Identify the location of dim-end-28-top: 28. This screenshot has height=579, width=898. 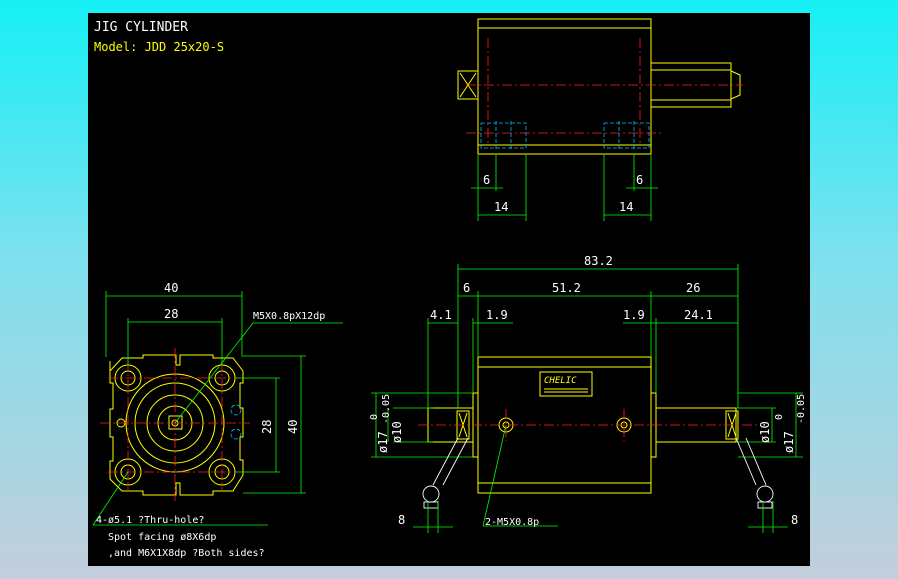
(171, 314).